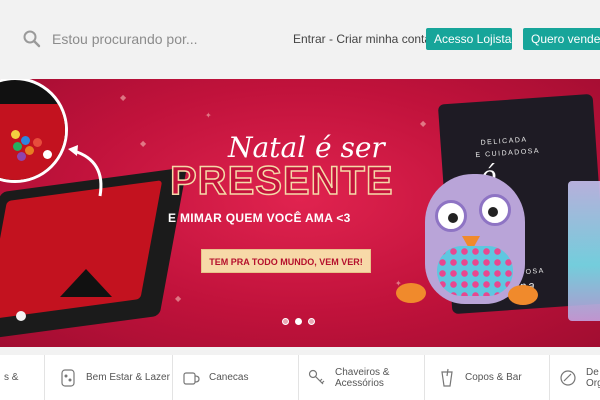 This screenshot has height=400, width=600. I want to click on owl-foot-right, so click(523, 295).